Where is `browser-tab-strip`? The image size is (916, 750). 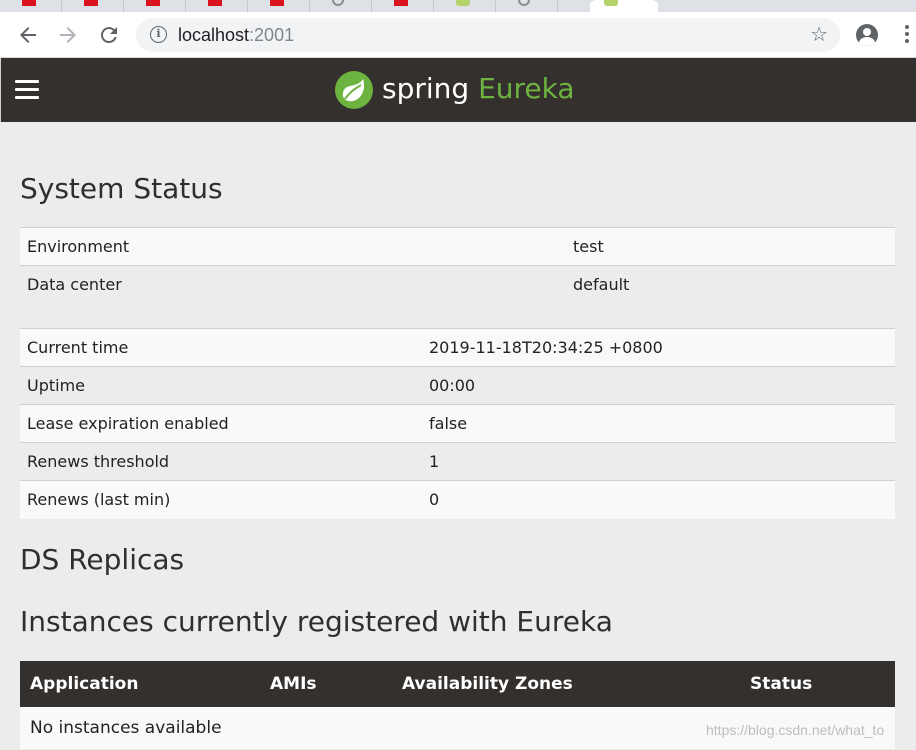 browser-tab-strip is located at coordinates (458, 6).